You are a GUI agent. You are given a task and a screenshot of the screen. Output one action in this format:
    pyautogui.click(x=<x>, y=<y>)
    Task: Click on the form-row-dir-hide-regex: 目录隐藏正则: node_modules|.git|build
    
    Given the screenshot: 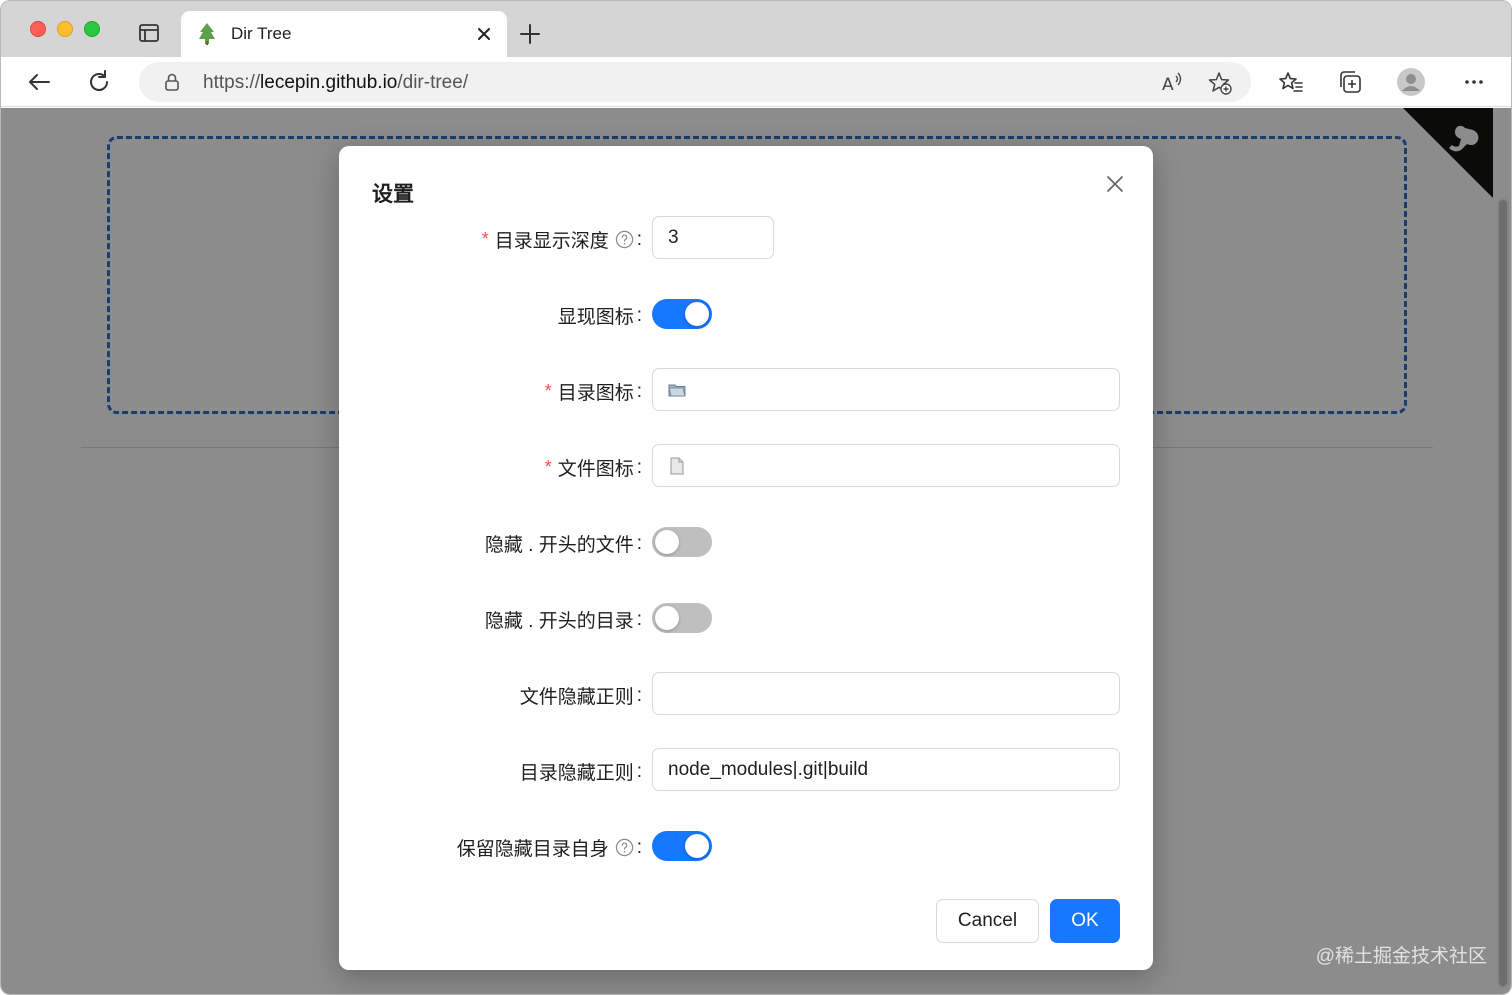 What is the action you would take?
    pyautogui.click(x=746, y=770)
    